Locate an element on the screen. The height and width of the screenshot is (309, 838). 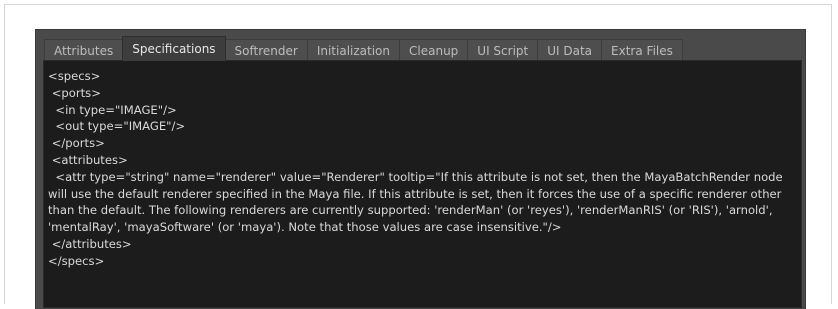
tab-extra-files: Extra Files is located at coordinates (642, 50).